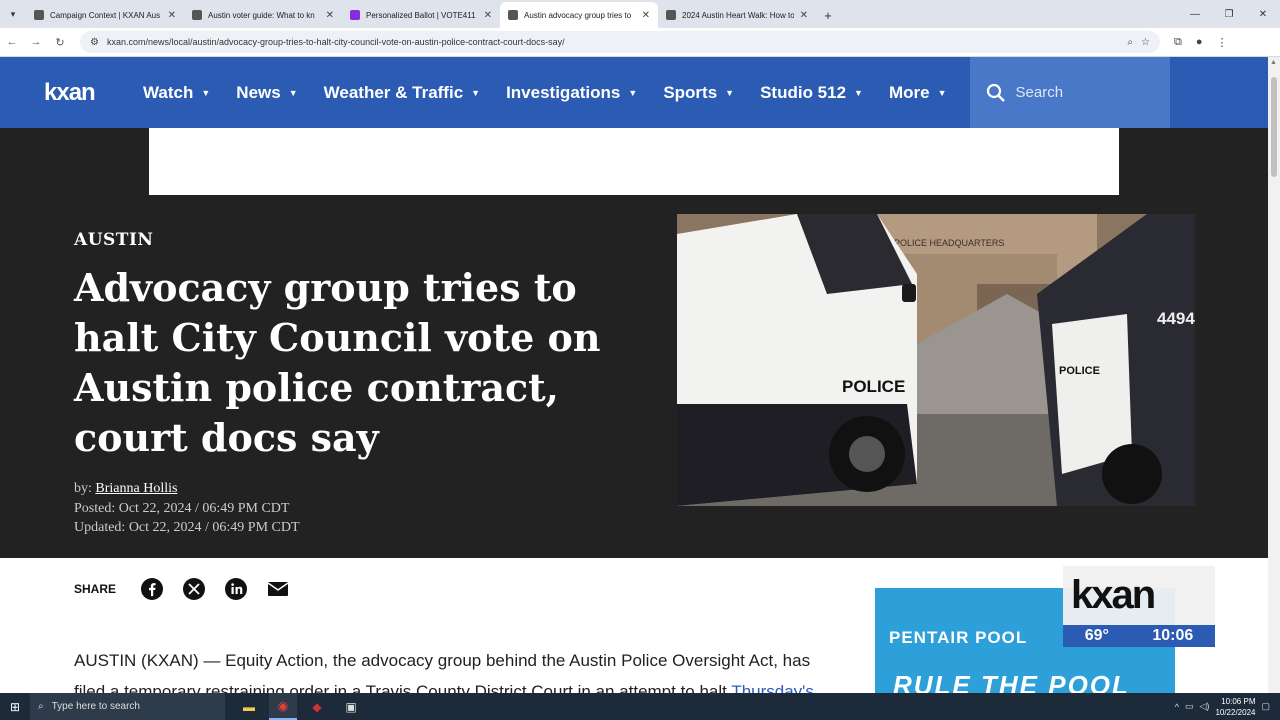  Describe the element at coordinates (317, 706) in the screenshot. I see `app-icon: ◆` at that location.